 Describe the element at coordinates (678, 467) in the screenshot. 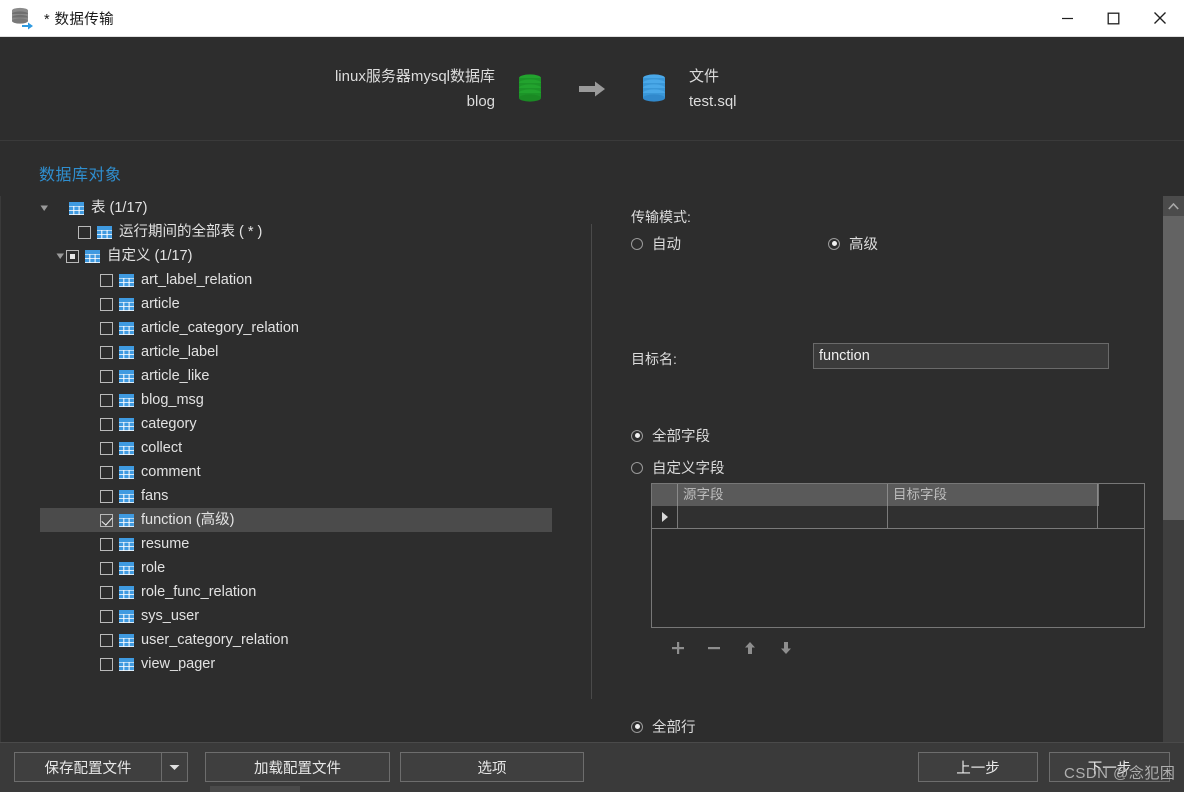

I see `radio-fields-custom: 自定义字段` at that location.